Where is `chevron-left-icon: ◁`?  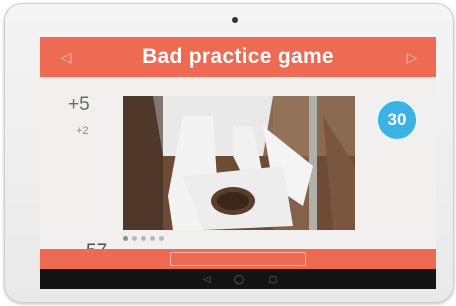 chevron-left-icon: ◁ is located at coordinates (66, 57).